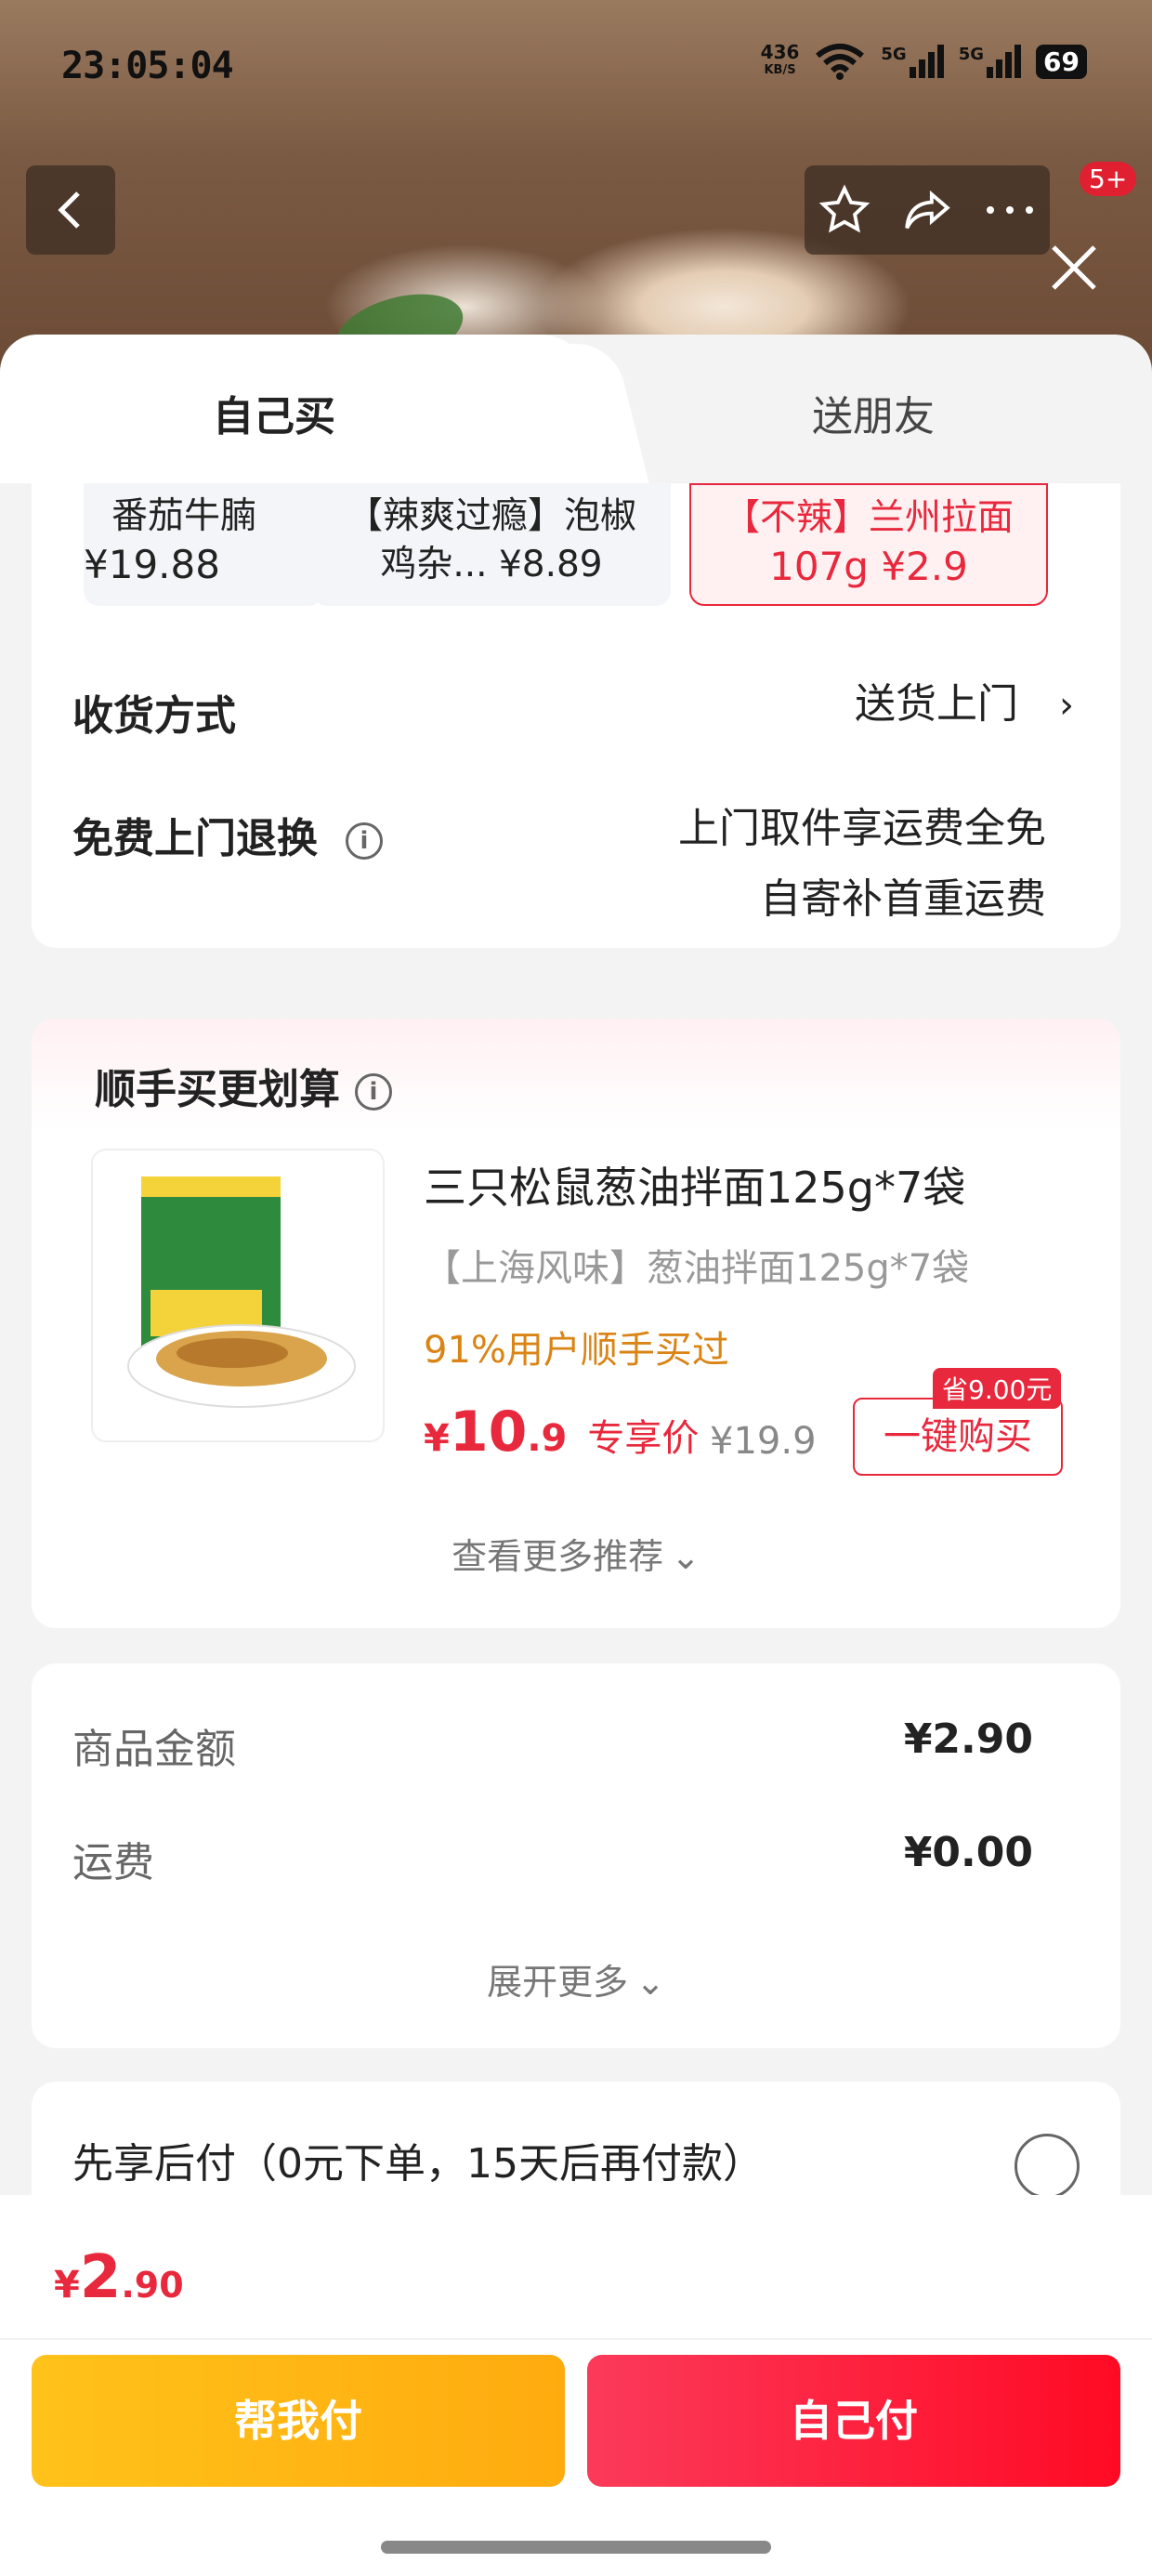 This screenshot has width=1152, height=2576. I want to click on share-icon, so click(927, 210).